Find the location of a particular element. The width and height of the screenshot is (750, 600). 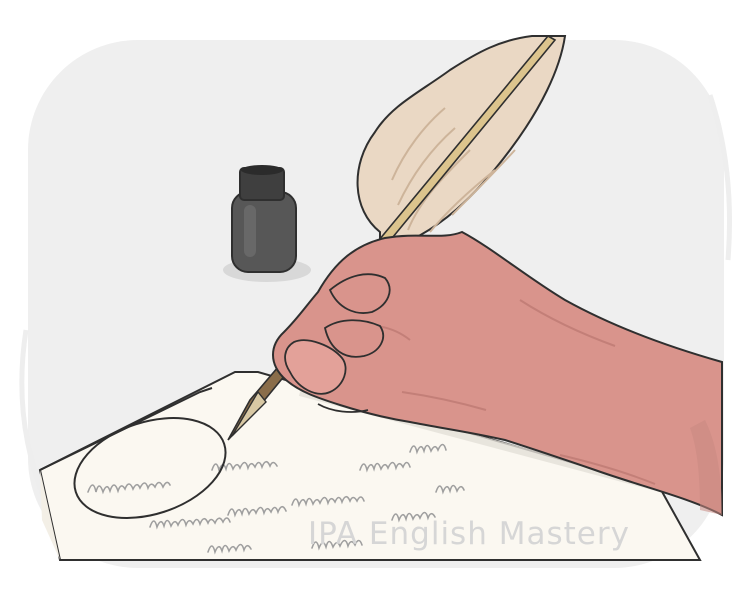

watermark-text: IPA English Mastery is located at coordinates (469, 534).